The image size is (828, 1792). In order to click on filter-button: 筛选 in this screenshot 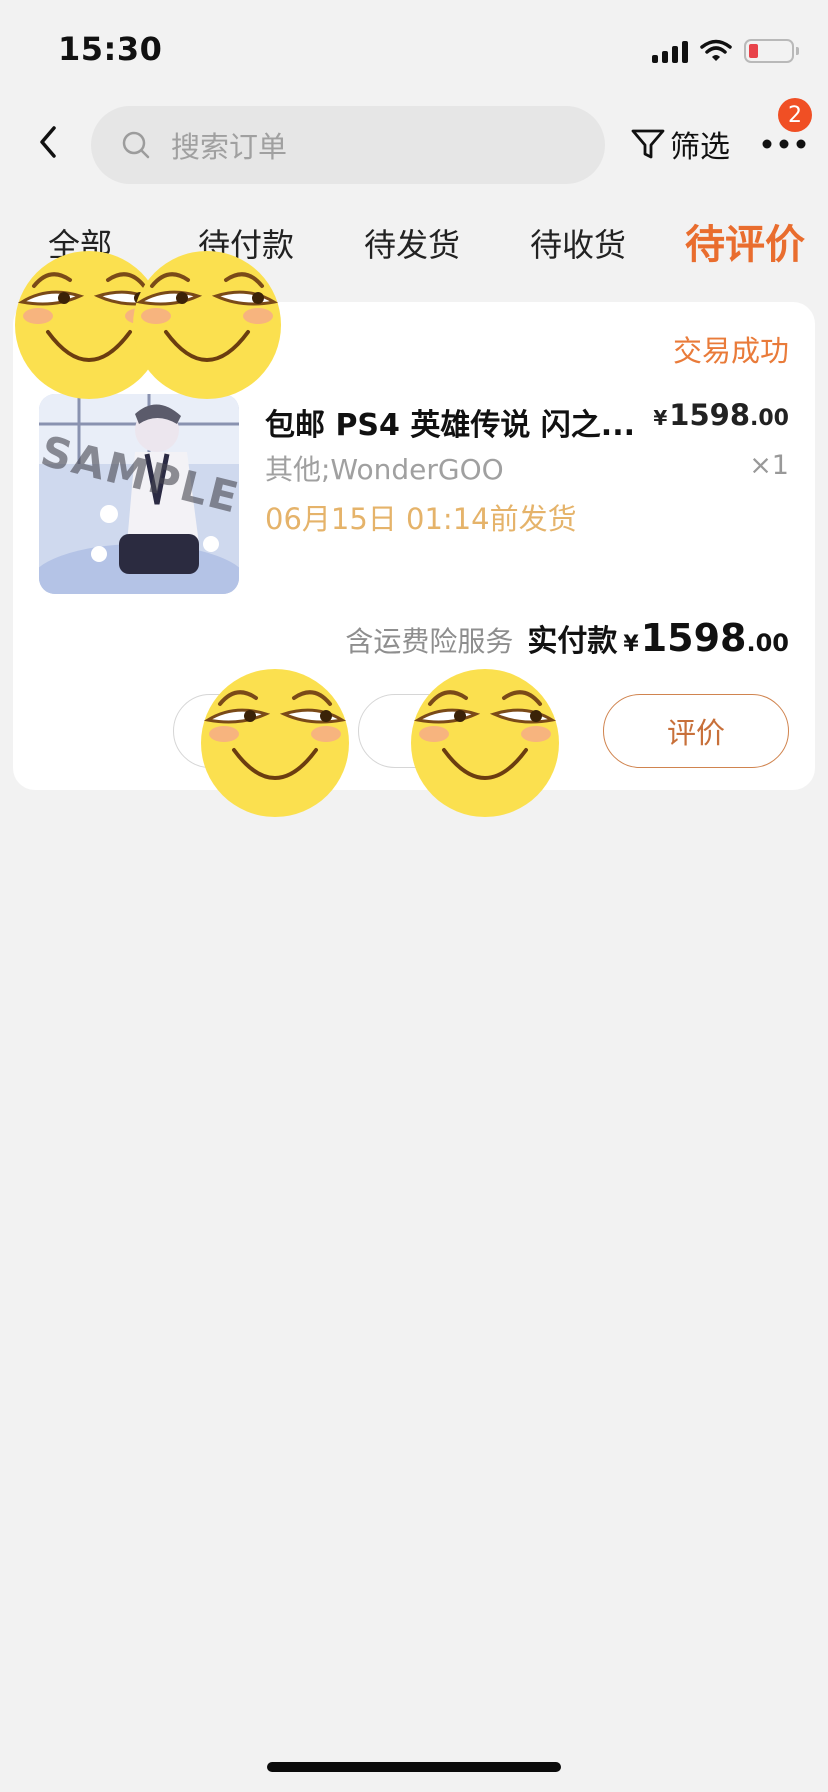, I will do `click(680, 144)`.